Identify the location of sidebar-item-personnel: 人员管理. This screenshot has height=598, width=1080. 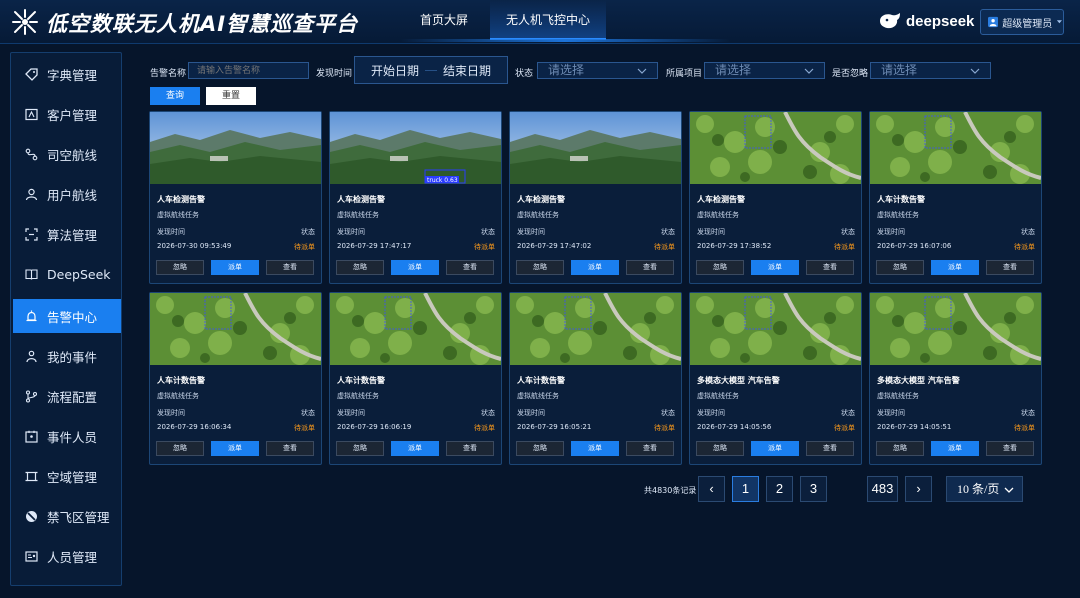
(67, 556).